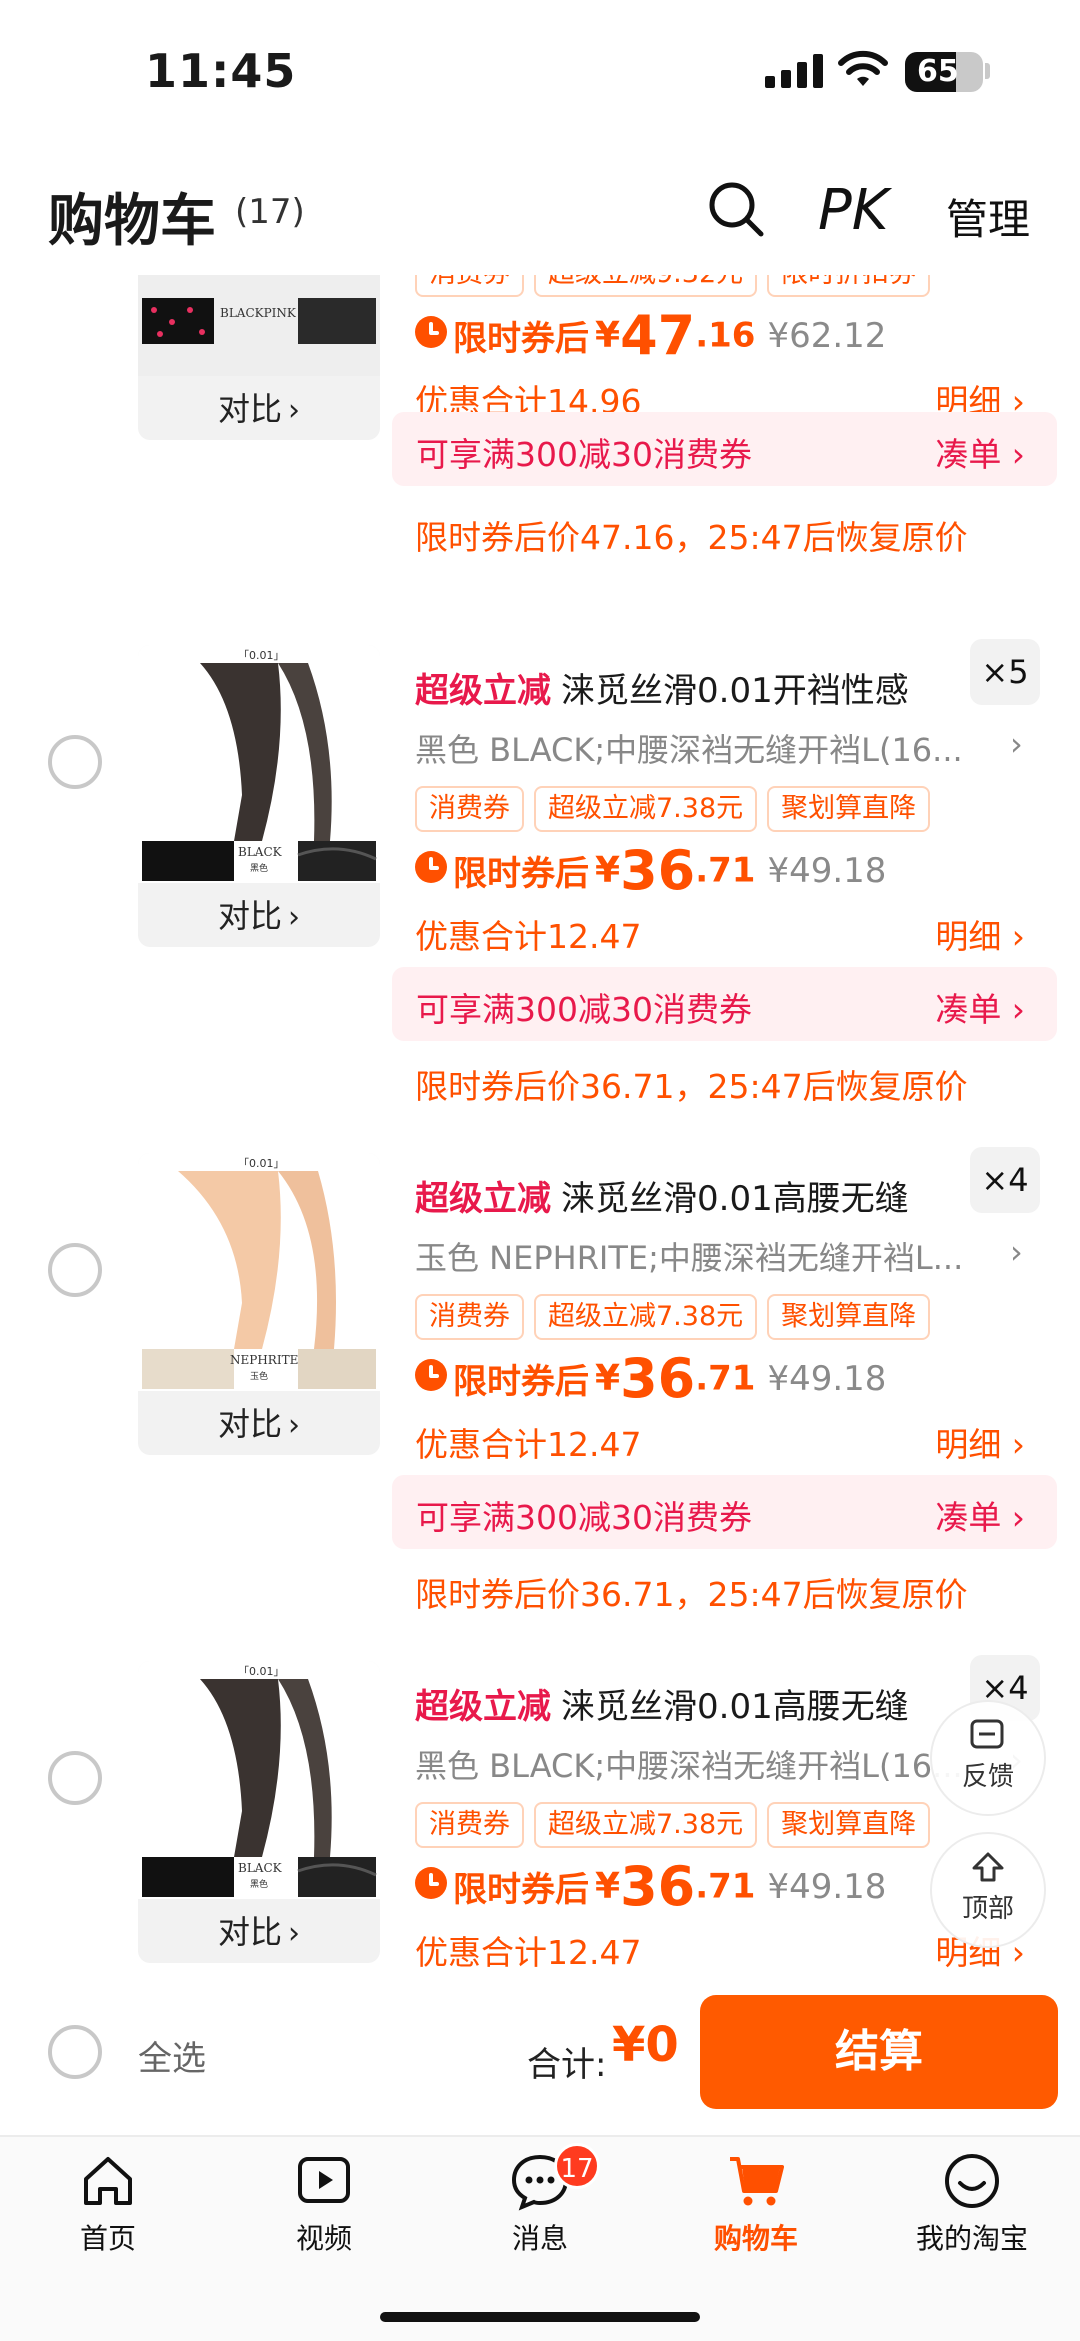  I want to click on checkout-bar: 全选 合计: ¥0 结算, so click(540, 2055).